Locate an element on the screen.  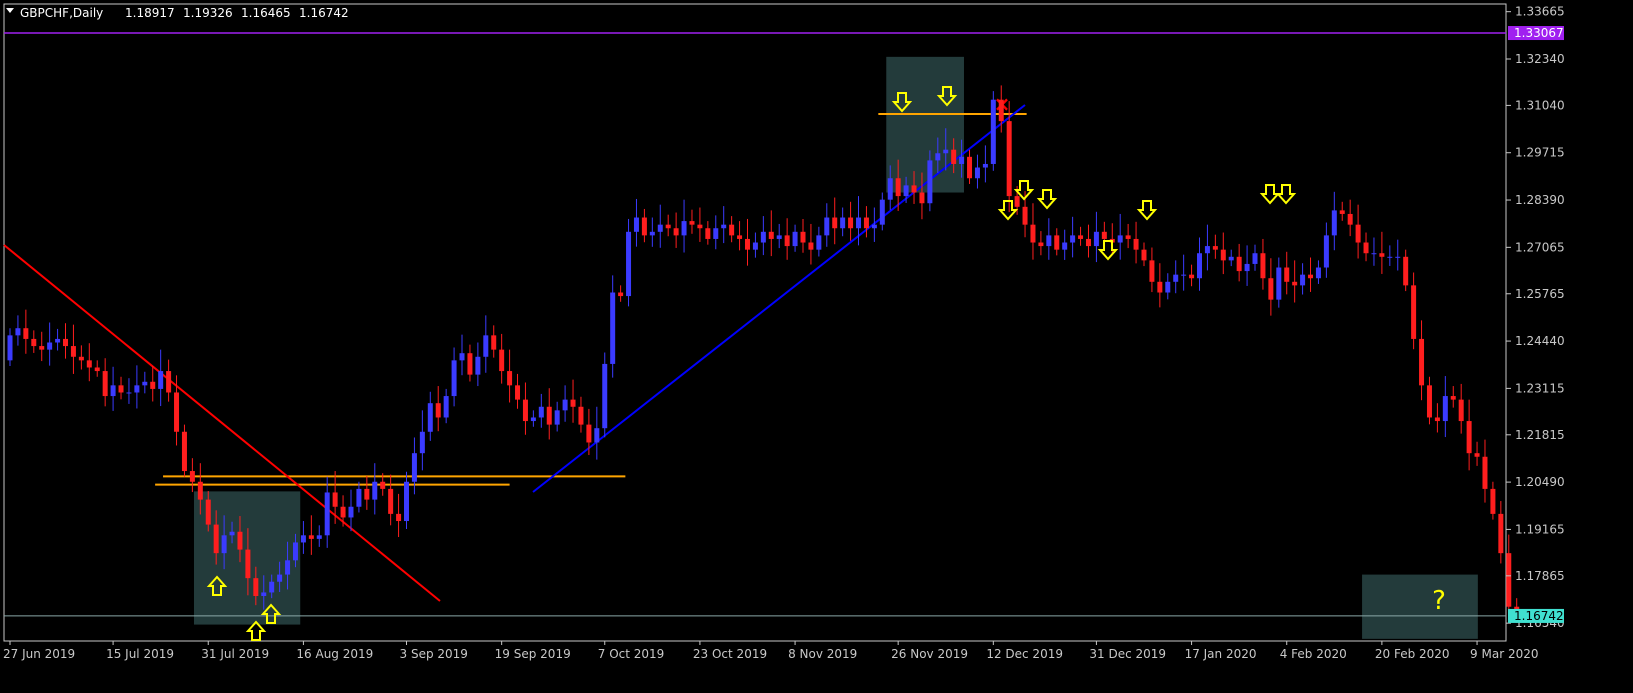
y-tick-label: 1.23115 is located at coordinates (1540, 388).